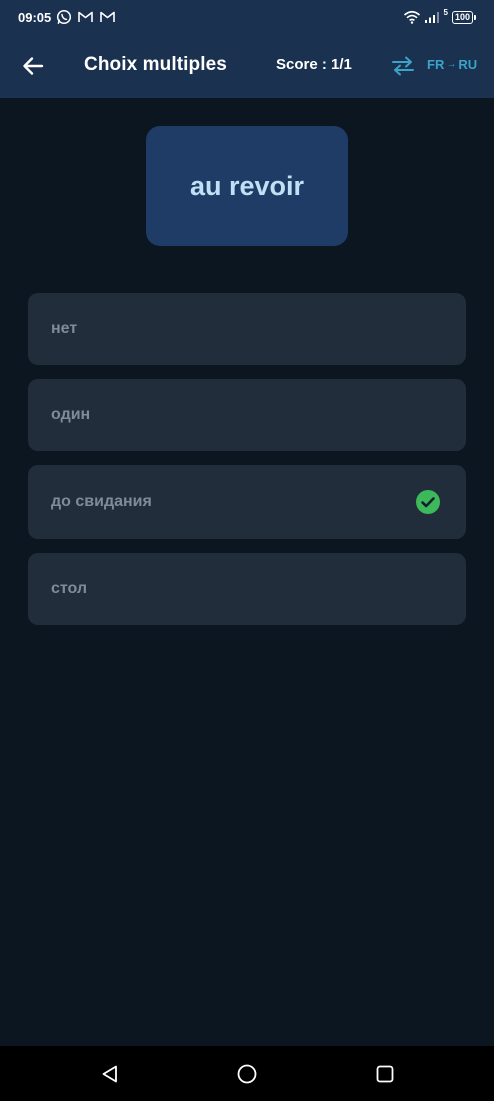 This screenshot has width=494, height=1101. I want to click on back-button, so click(33, 66).